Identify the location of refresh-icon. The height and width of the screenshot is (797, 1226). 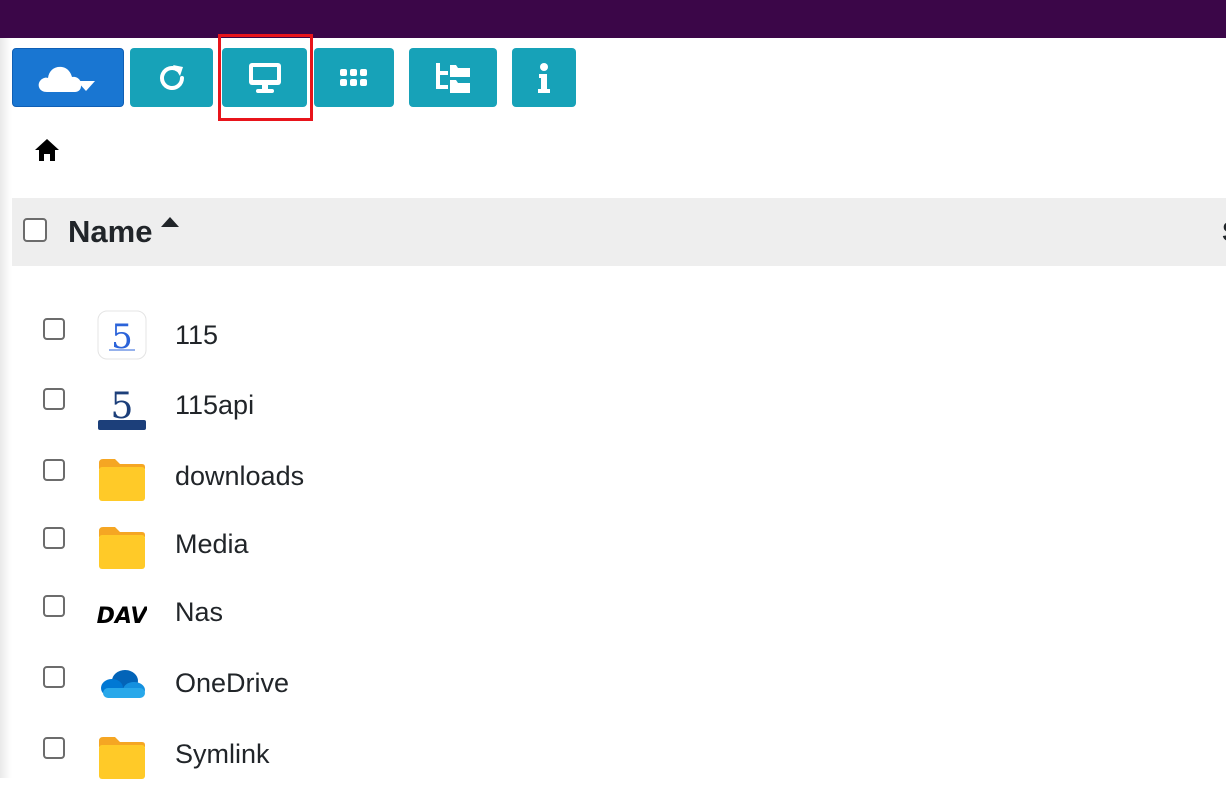
(171, 77).